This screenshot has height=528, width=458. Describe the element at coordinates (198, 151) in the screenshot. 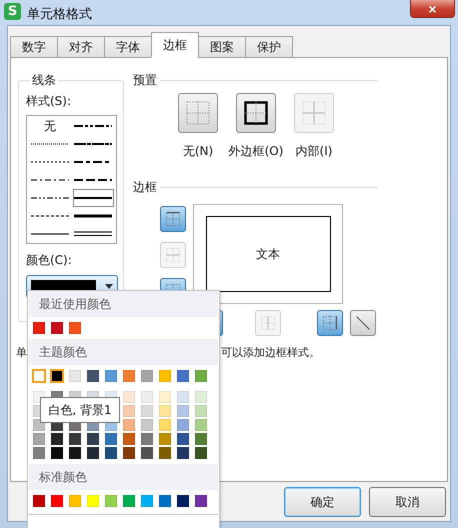

I see `preset-label: 无(N)` at that location.